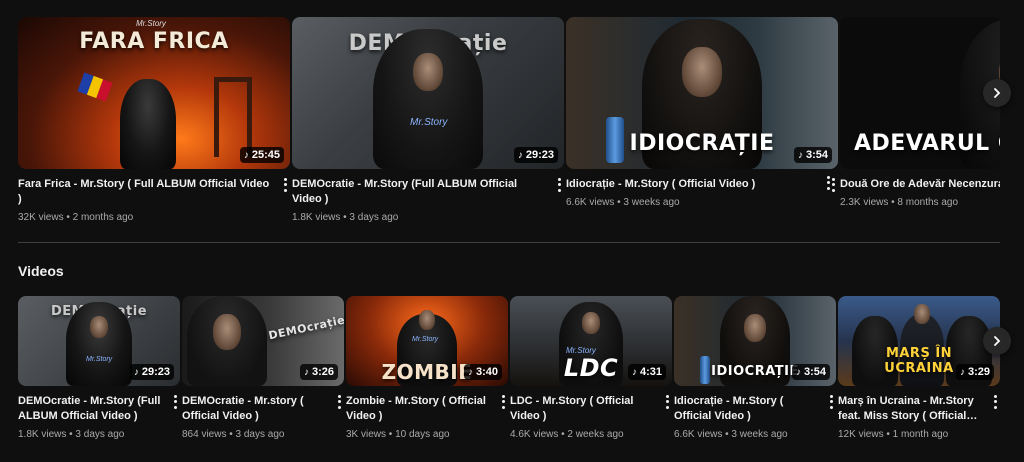 This screenshot has width=1024, height=462. I want to click on video-thumbnail: Mr.Story FARA FRICA ♪ 25:45, so click(154, 93).